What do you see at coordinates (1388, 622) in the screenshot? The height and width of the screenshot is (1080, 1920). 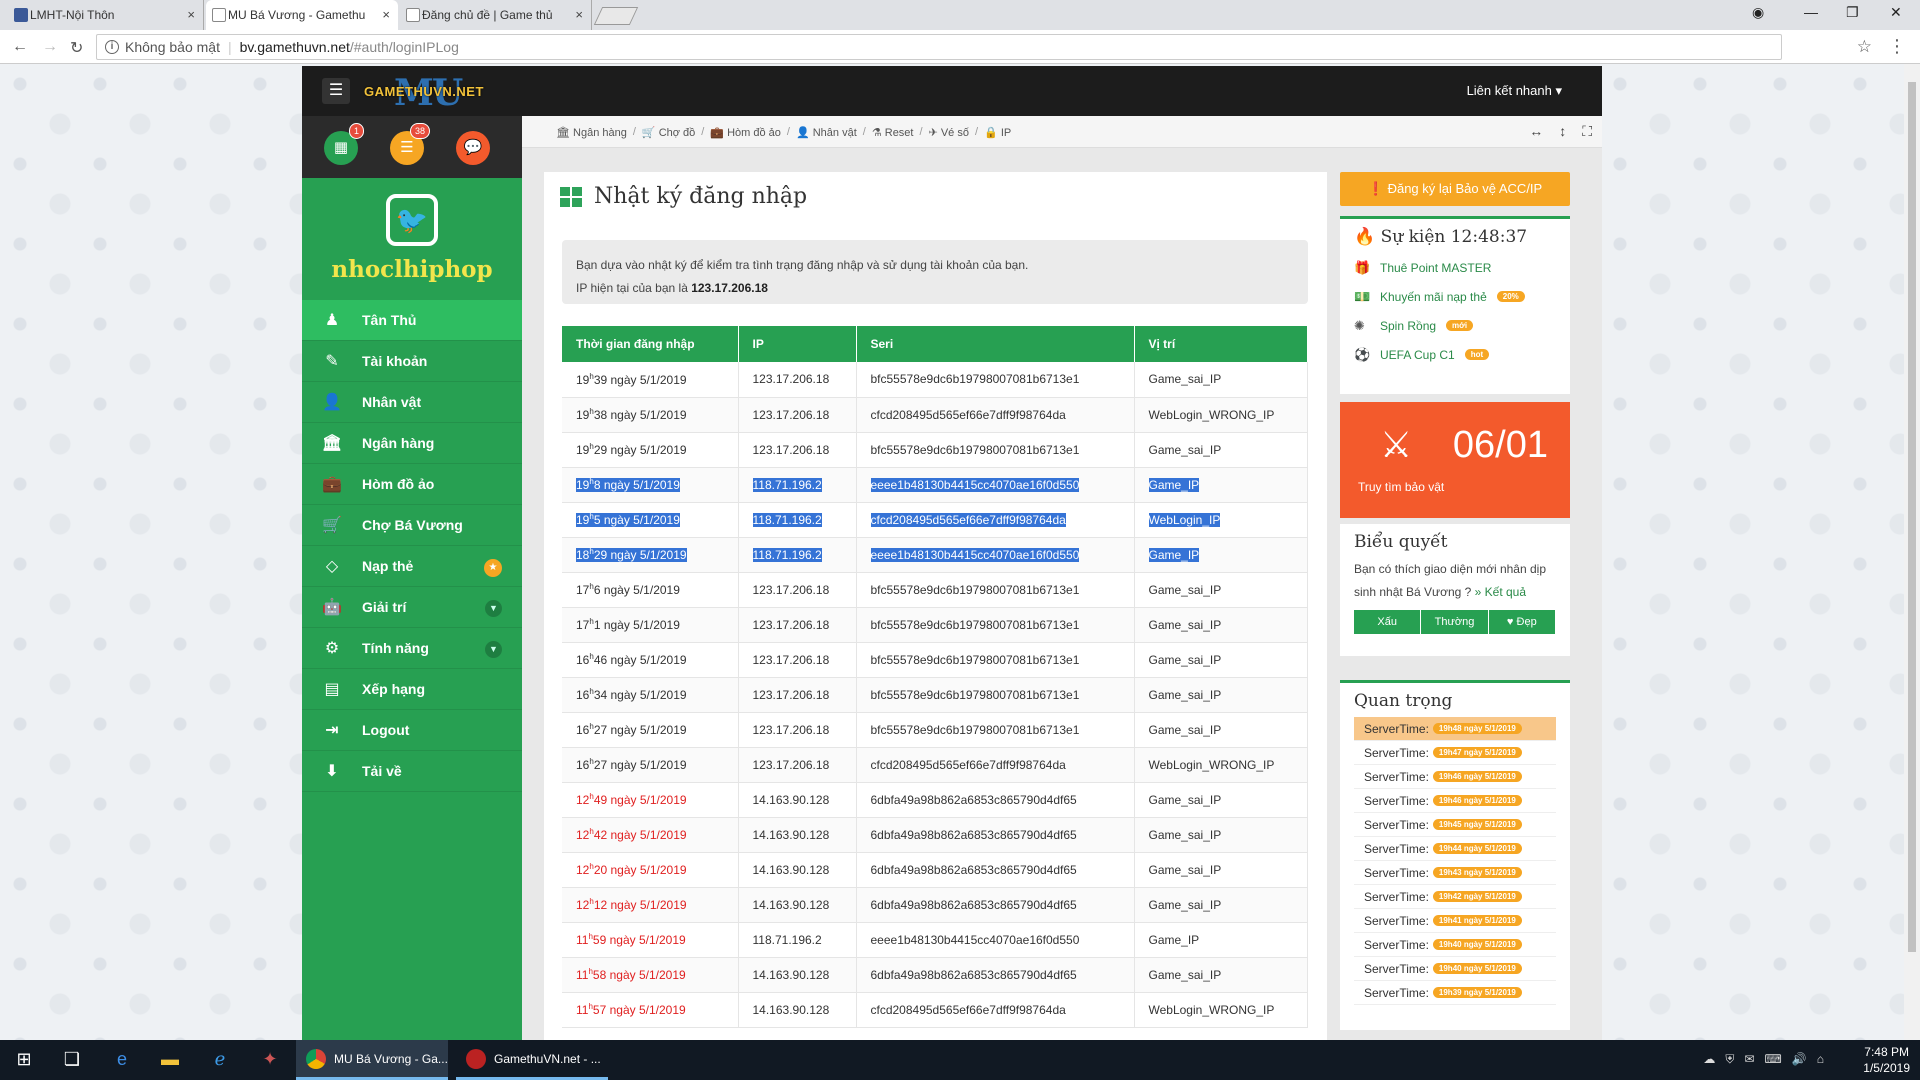 I see `poll-ugly-button: Xấu` at bounding box center [1388, 622].